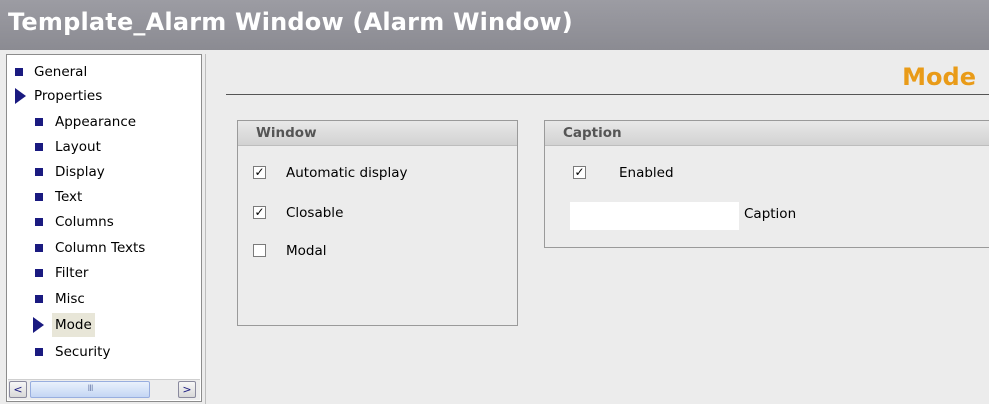 This screenshot has height=404, width=989. I want to click on caption-group: Caption ✓ Enabled Caption, so click(766, 184).